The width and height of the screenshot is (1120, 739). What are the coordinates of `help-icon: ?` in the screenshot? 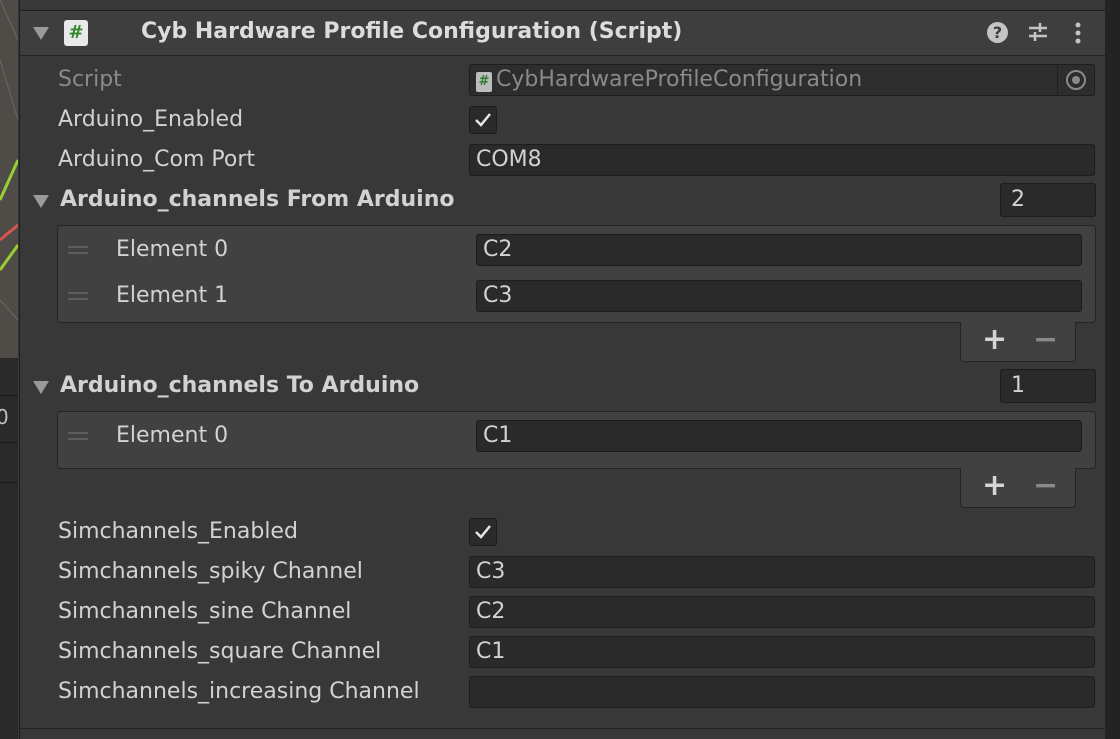 It's located at (997, 32).